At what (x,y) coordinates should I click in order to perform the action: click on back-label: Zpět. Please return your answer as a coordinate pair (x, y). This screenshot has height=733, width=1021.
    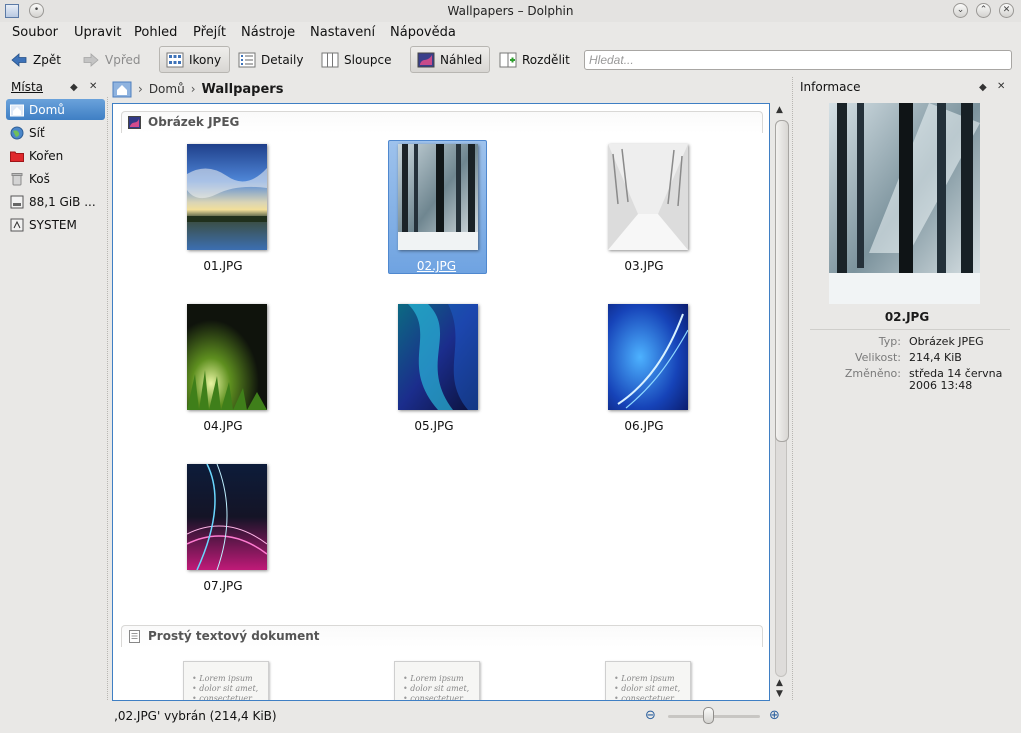
    Looking at the image, I should click on (47, 59).